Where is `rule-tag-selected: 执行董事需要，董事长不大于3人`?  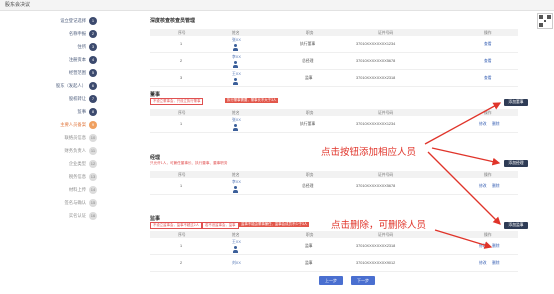 rule-tag-selected: 执行董事需要，董事长不大于3人 is located at coordinates (252, 100).